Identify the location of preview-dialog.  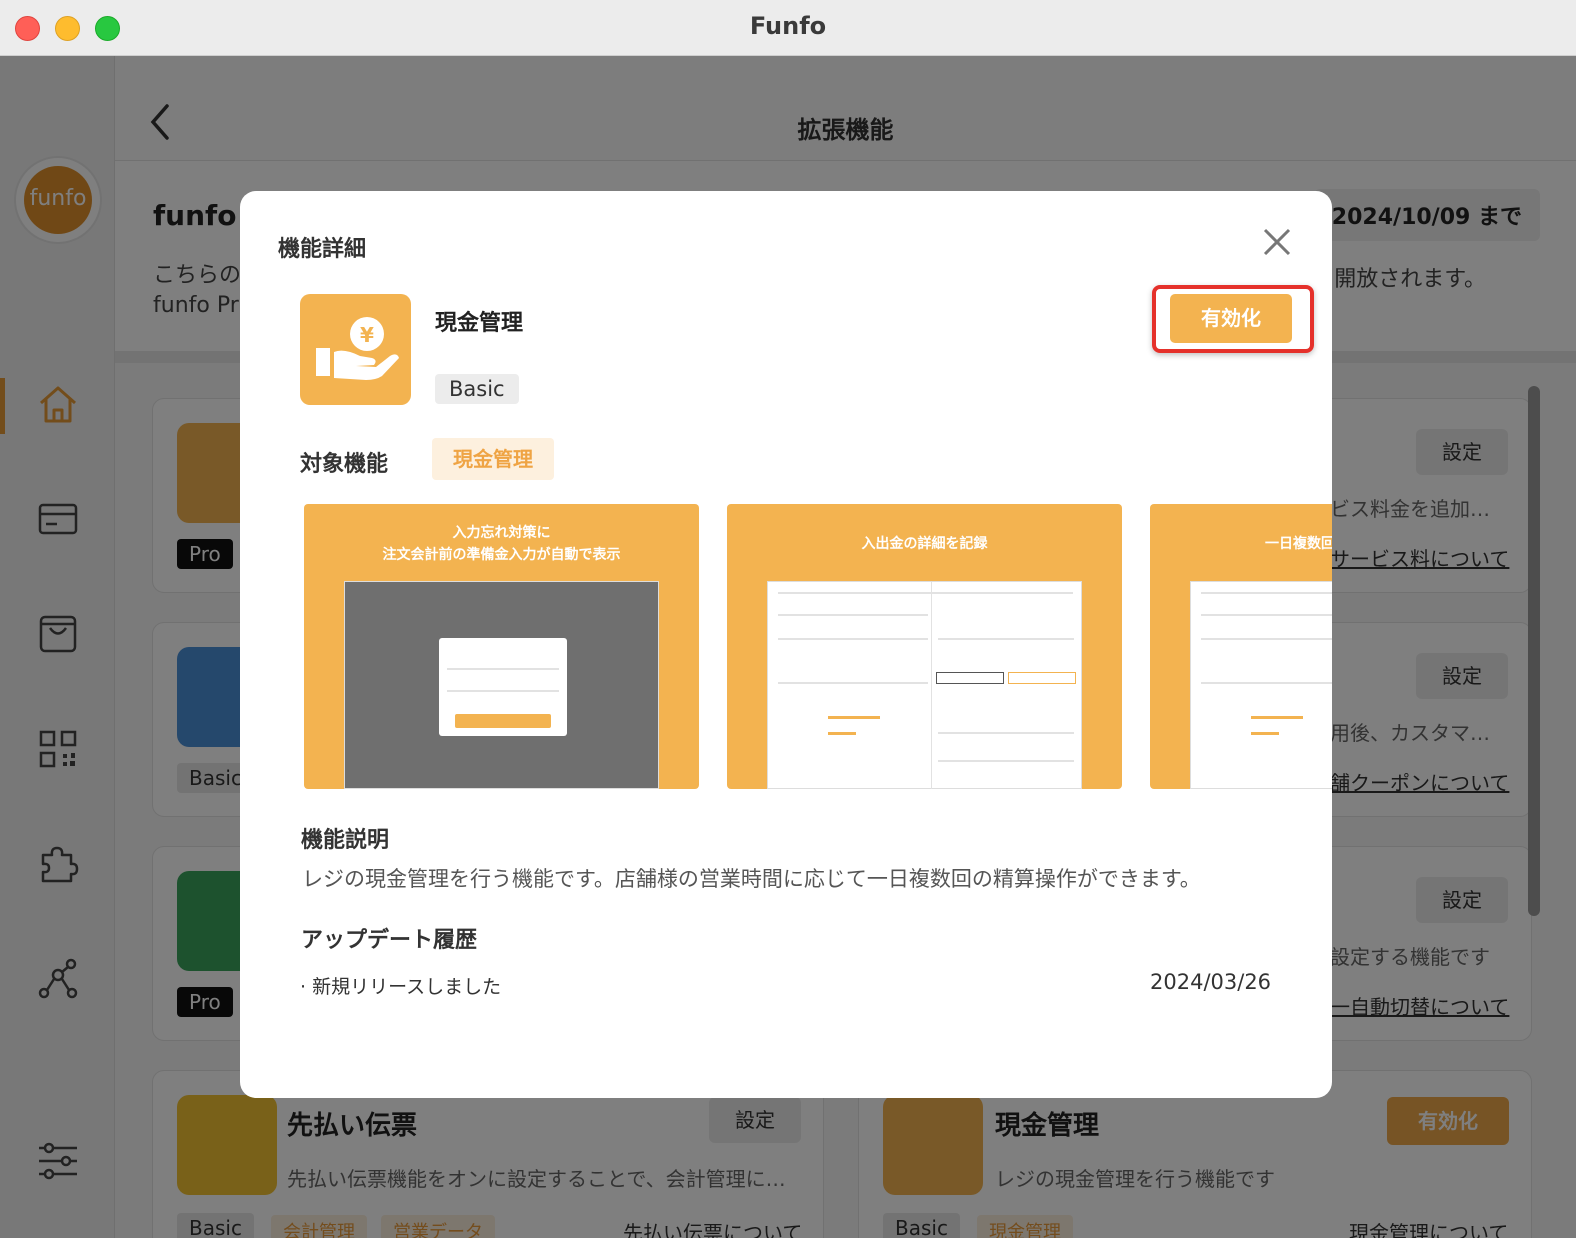
(503, 687).